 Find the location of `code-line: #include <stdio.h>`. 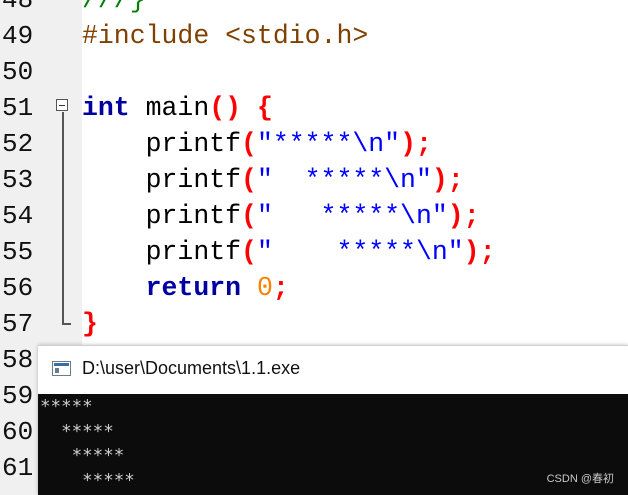

code-line: #include <stdio.h> is located at coordinates (225, 36).